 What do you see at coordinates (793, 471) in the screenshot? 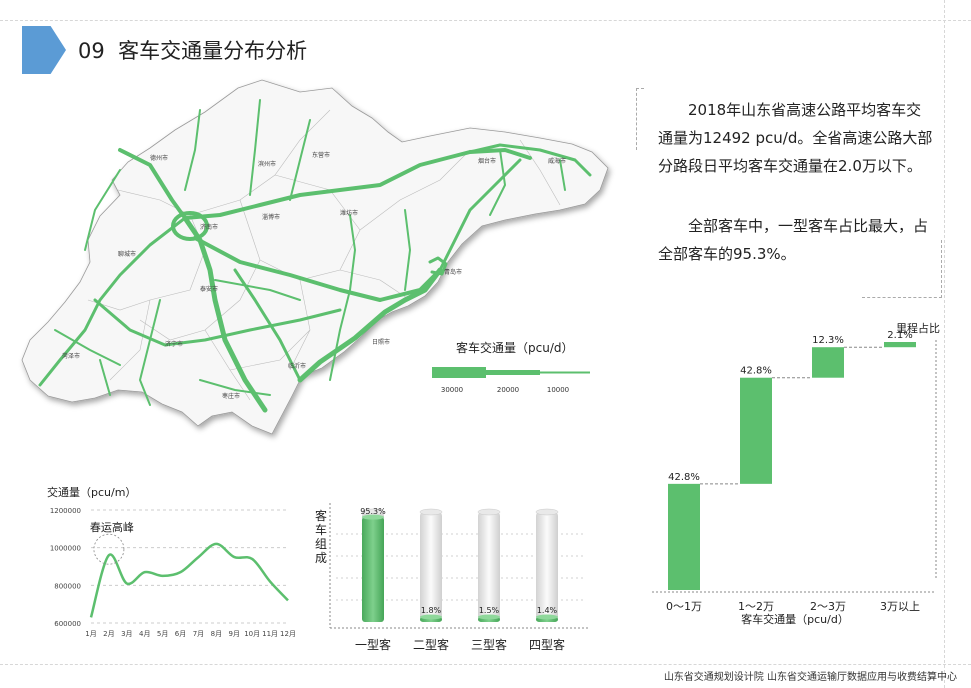
I see `waterfall-bars: 42.8% 0～1万 42.8% 1～2万 12.3% 2～3万 2.1% 3万以上` at bounding box center [793, 471].